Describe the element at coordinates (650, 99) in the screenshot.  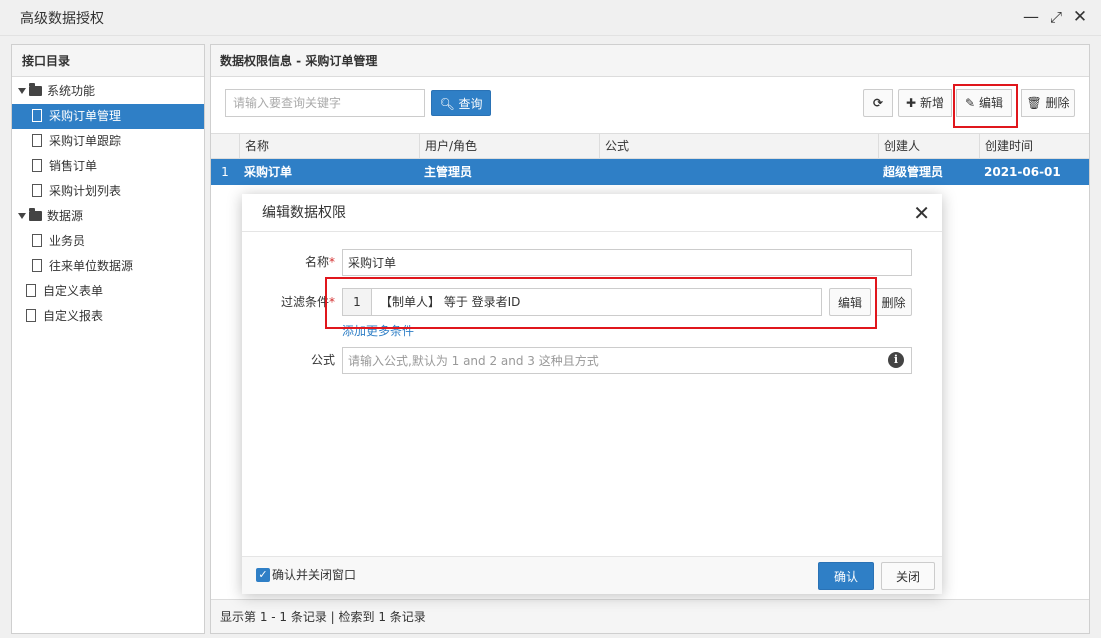
I see `toolbar: 🔍︎ 查询 ⟳ ✚ 新增 ✎ 编辑 🗑︎ 删除` at that location.